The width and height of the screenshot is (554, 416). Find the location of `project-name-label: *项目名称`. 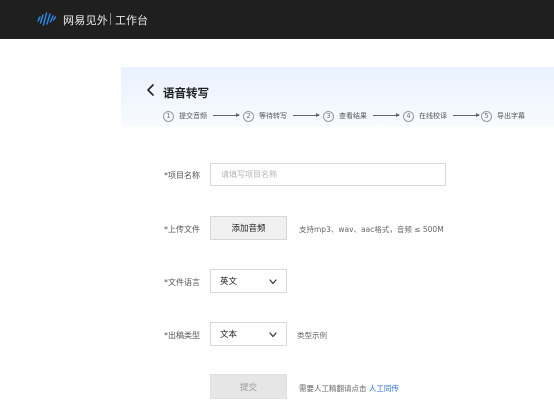

project-name-label: *项目名称 is located at coordinates (182, 175).